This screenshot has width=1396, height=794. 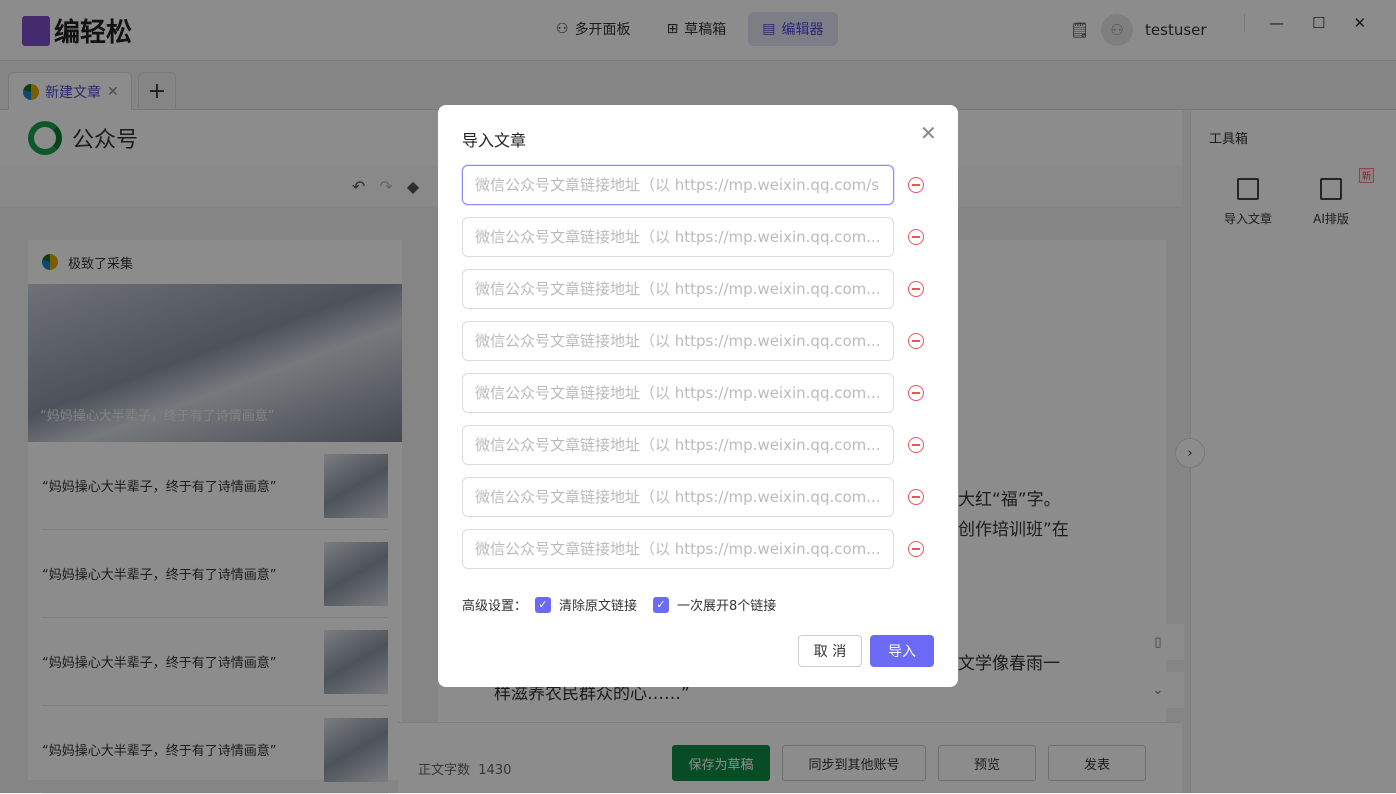 I want to click on expand-8-checkbox: ✓, so click(x=661, y=604).